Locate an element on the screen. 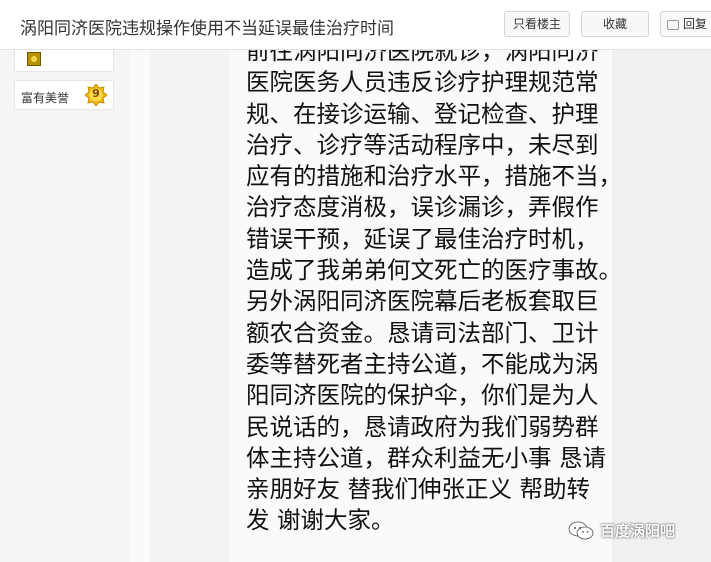 The height and width of the screenshot is (562, 711). post-line: 规、在接诊运输、登记检查、护理 is located at coordinates (422, 113).